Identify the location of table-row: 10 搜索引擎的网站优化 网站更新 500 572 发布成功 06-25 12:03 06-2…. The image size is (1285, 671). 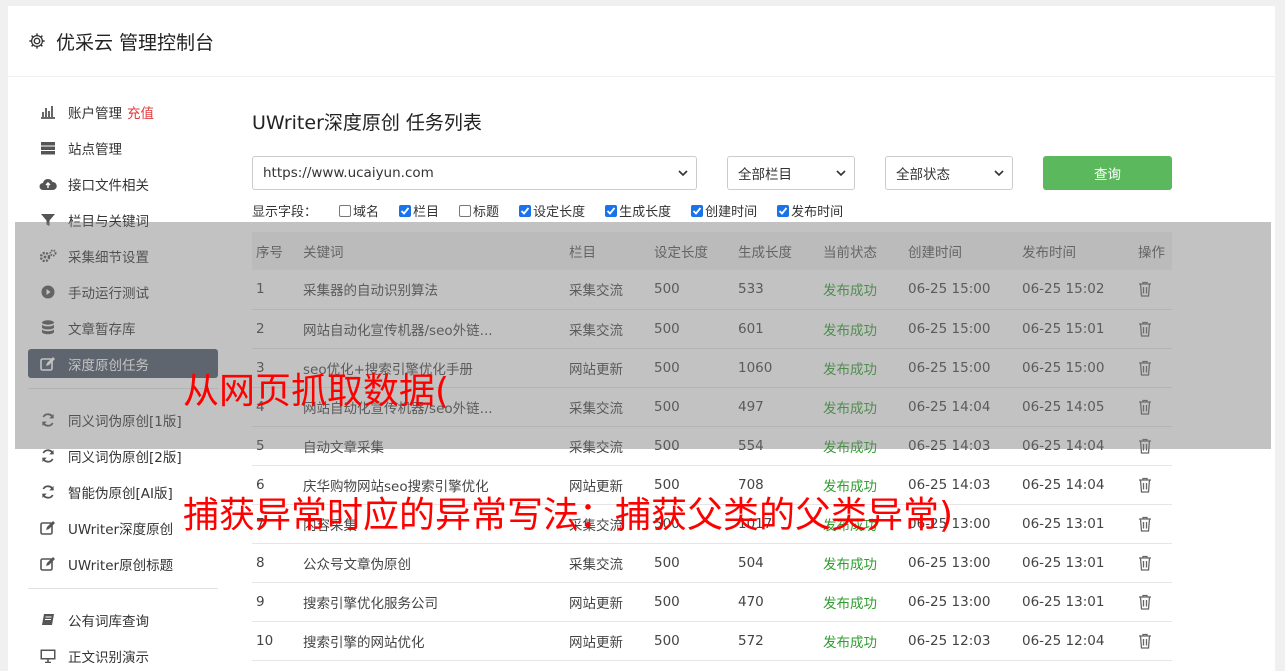
(712, 641).